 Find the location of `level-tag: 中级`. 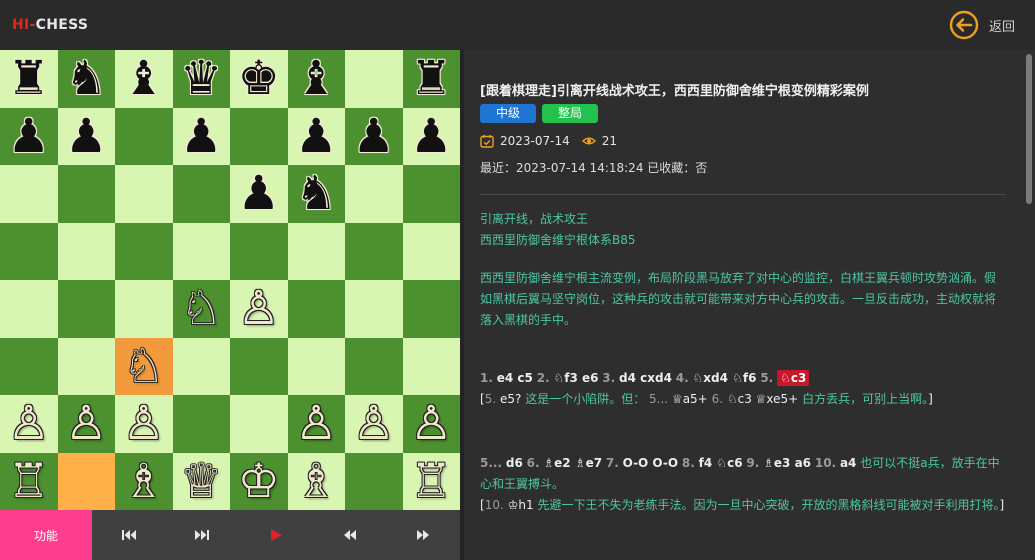

level-tag: 中级 is located at coordinates (508, 113).